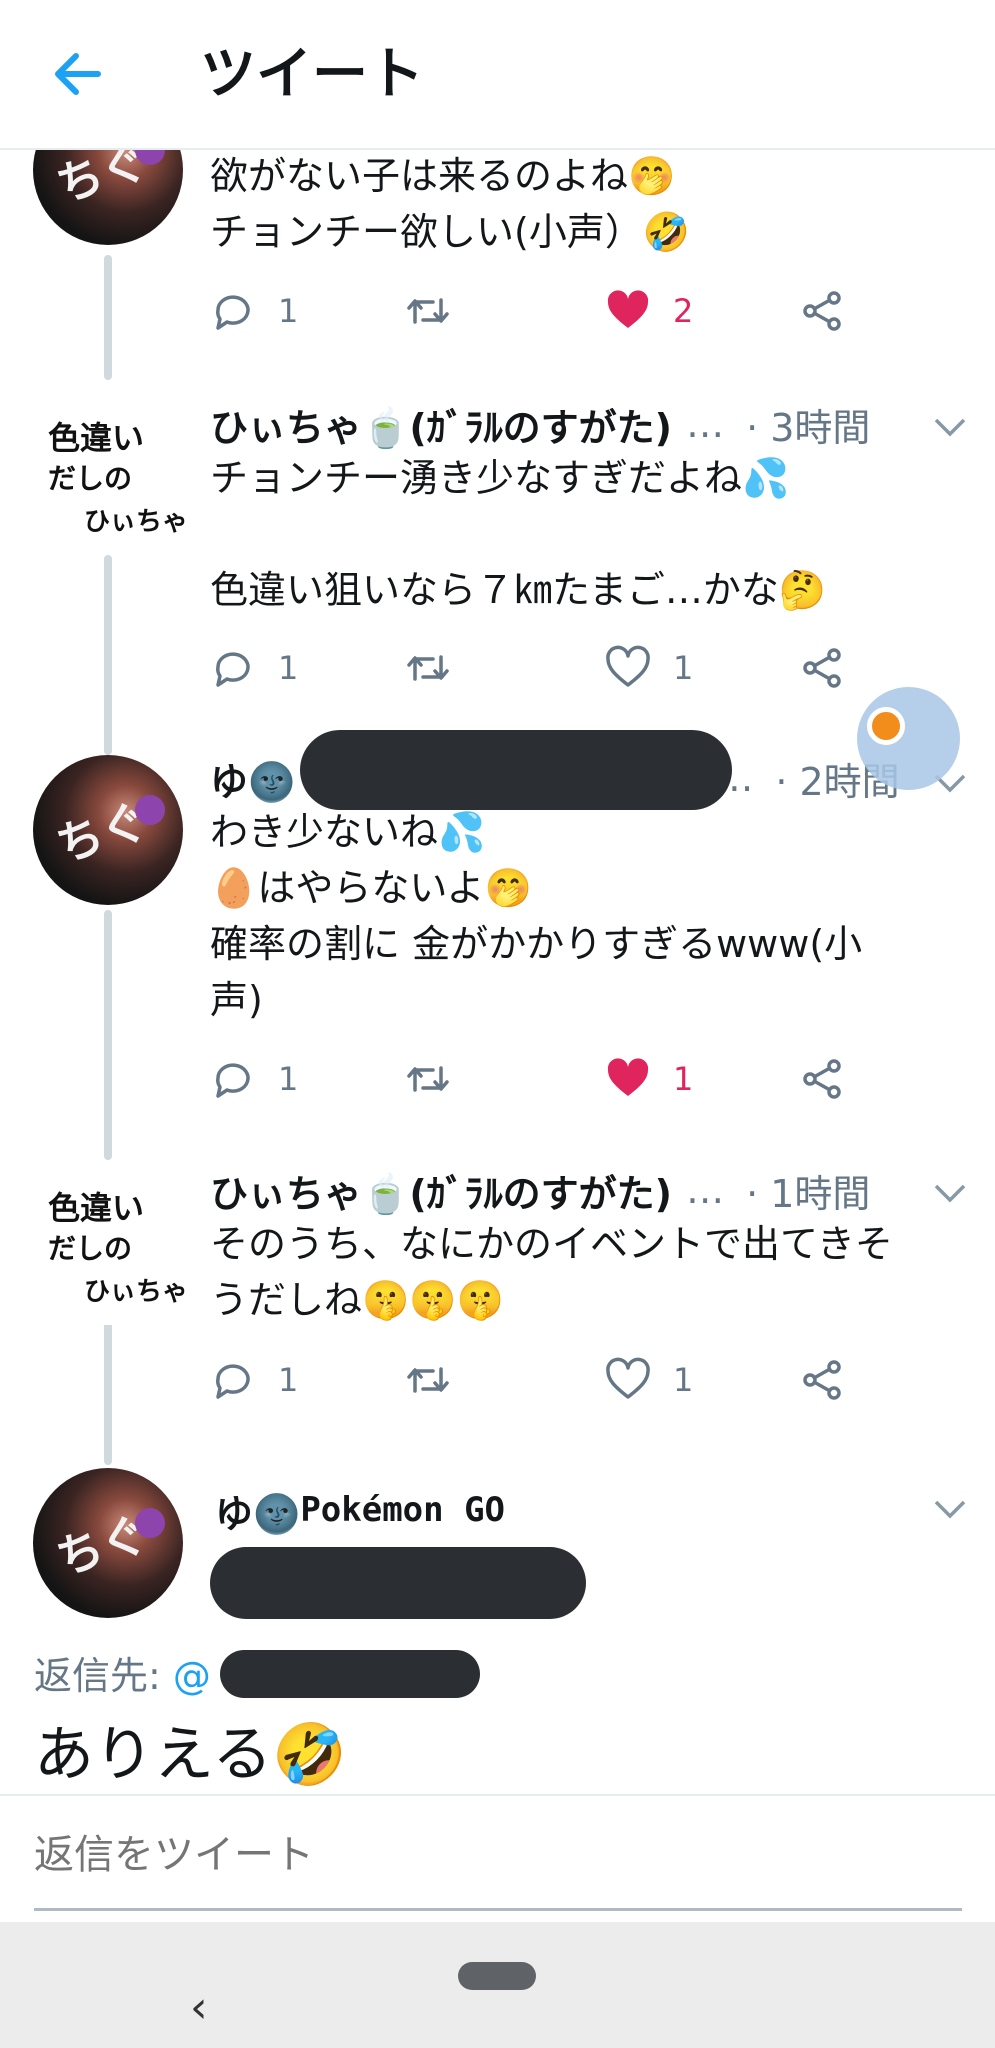 The image size is (995, 2048). What do you see at coordinates (551, 1272) in the screenshot?
I see `tweet-text: そのうち、なにかのイベントで出てきそ うだしね🤫🤫🤫` at bounding box center [551, 1272].